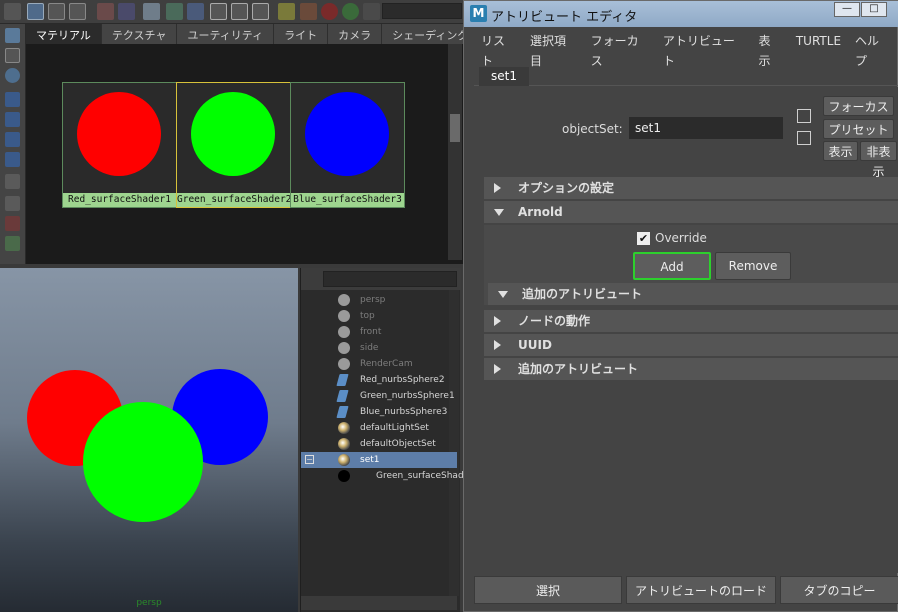 Image resolution: width=898 pixels, height=612 pixels. What do you see at coordinates (672, 266) in the screenshot?
I see `add-button: Add` at bounding box center [672, 266].